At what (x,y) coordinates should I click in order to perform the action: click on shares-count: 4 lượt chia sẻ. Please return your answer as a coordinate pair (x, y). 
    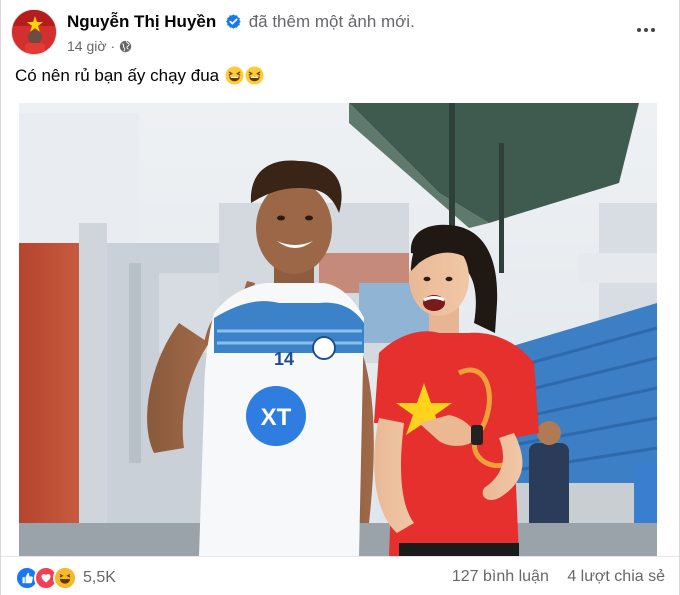
    Looking at the image, I should click on (616, 576).